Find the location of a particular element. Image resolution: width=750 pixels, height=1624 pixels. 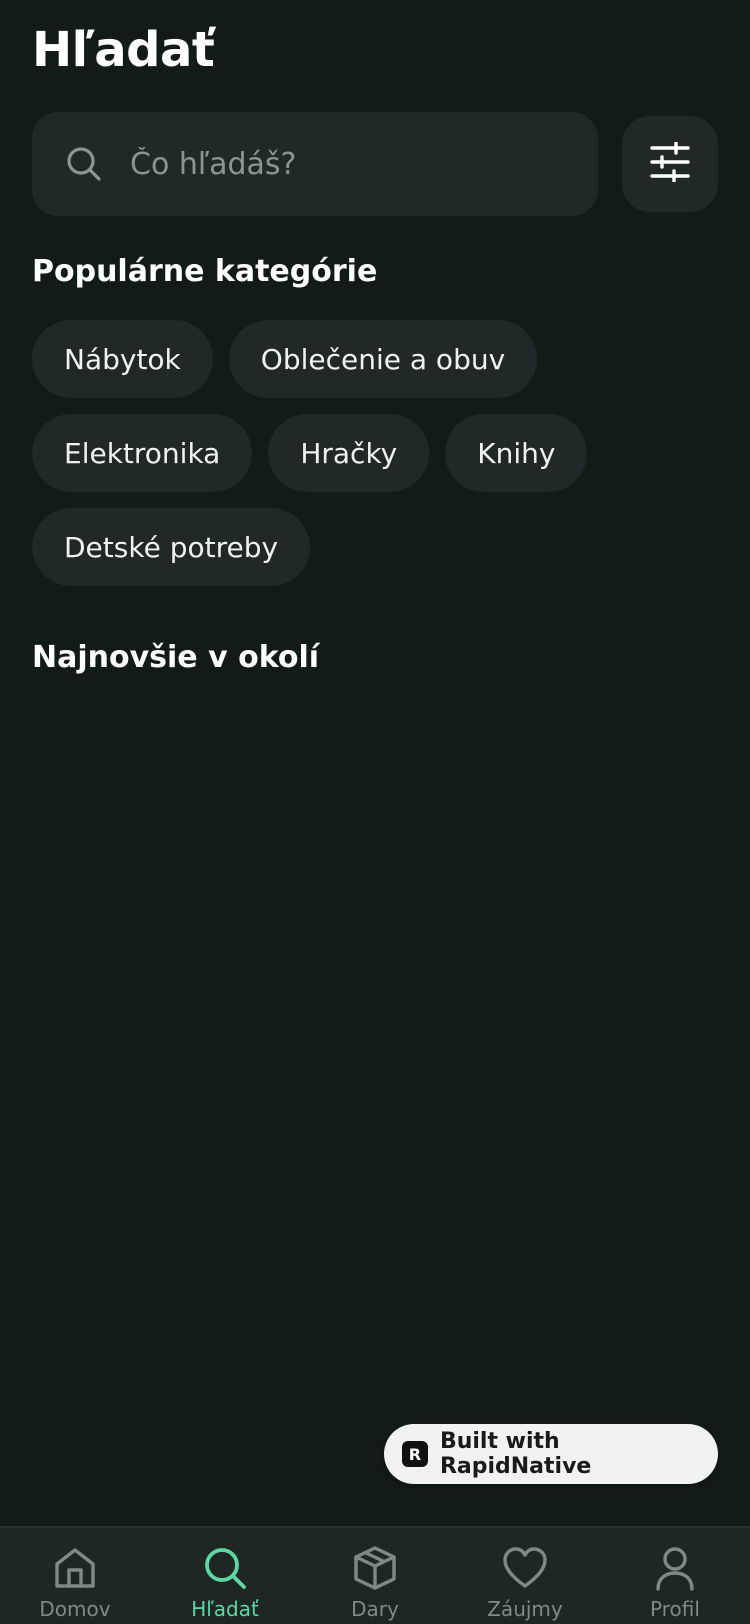

category-chip-books: Knihy is located at coordinates (516, 453).